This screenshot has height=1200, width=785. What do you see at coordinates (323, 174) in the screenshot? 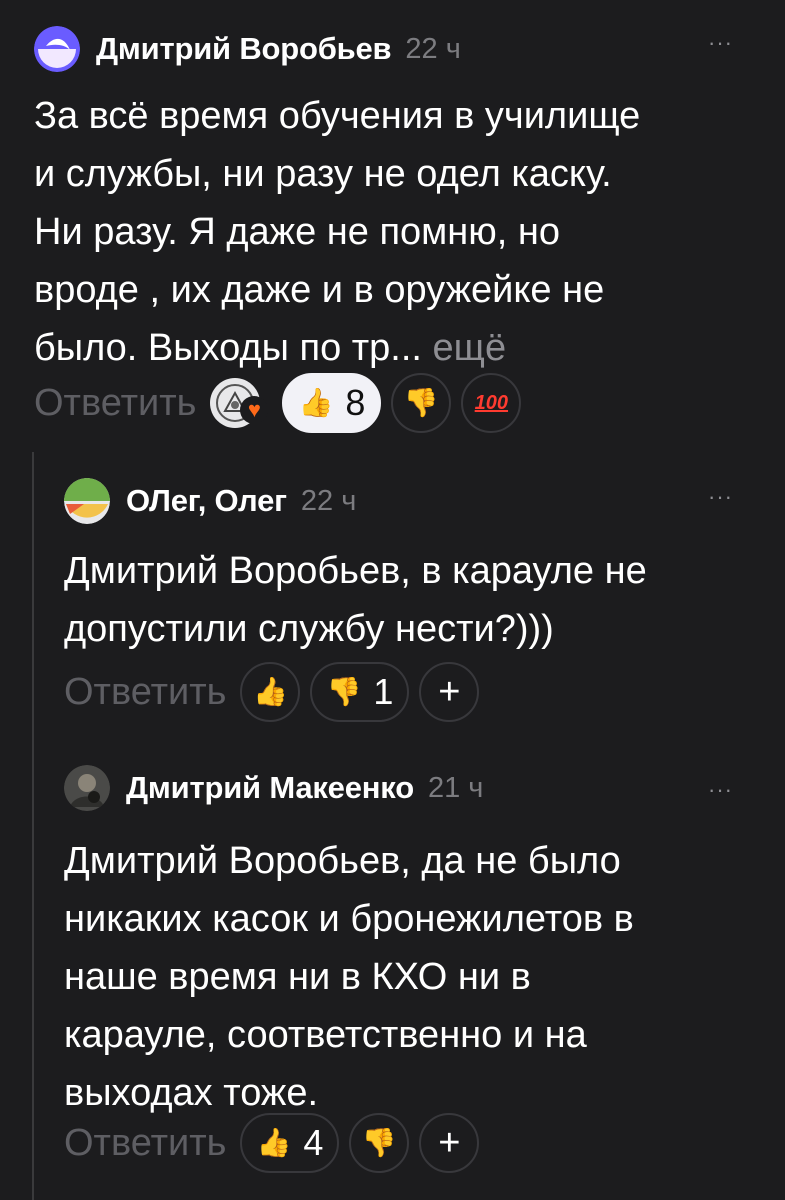
I see `comment-line: и службы, ни разу не одел каску.` at bounding box center [323, 174].